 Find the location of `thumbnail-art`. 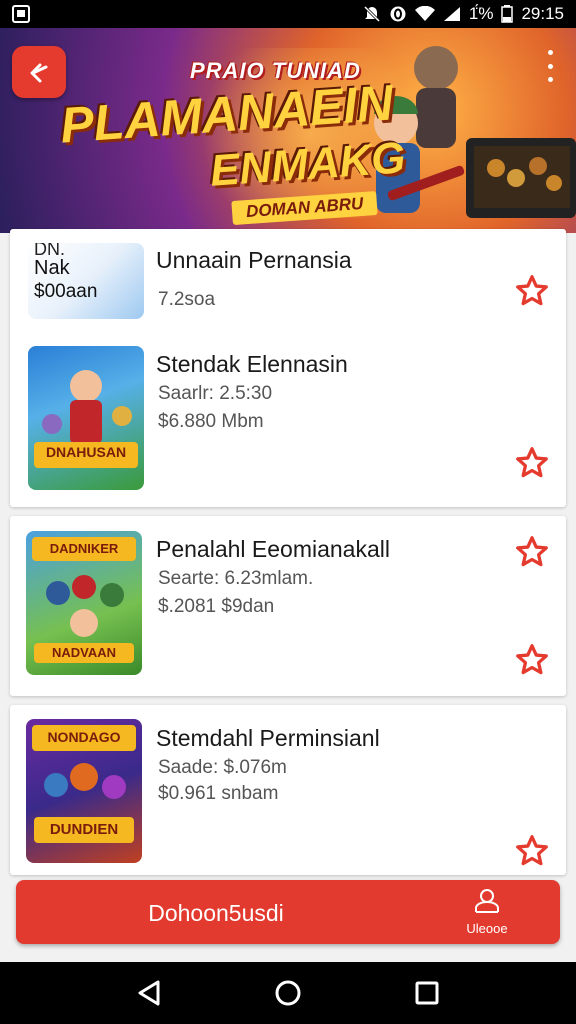

thumbnail-art is located at coordinates (86, 419).